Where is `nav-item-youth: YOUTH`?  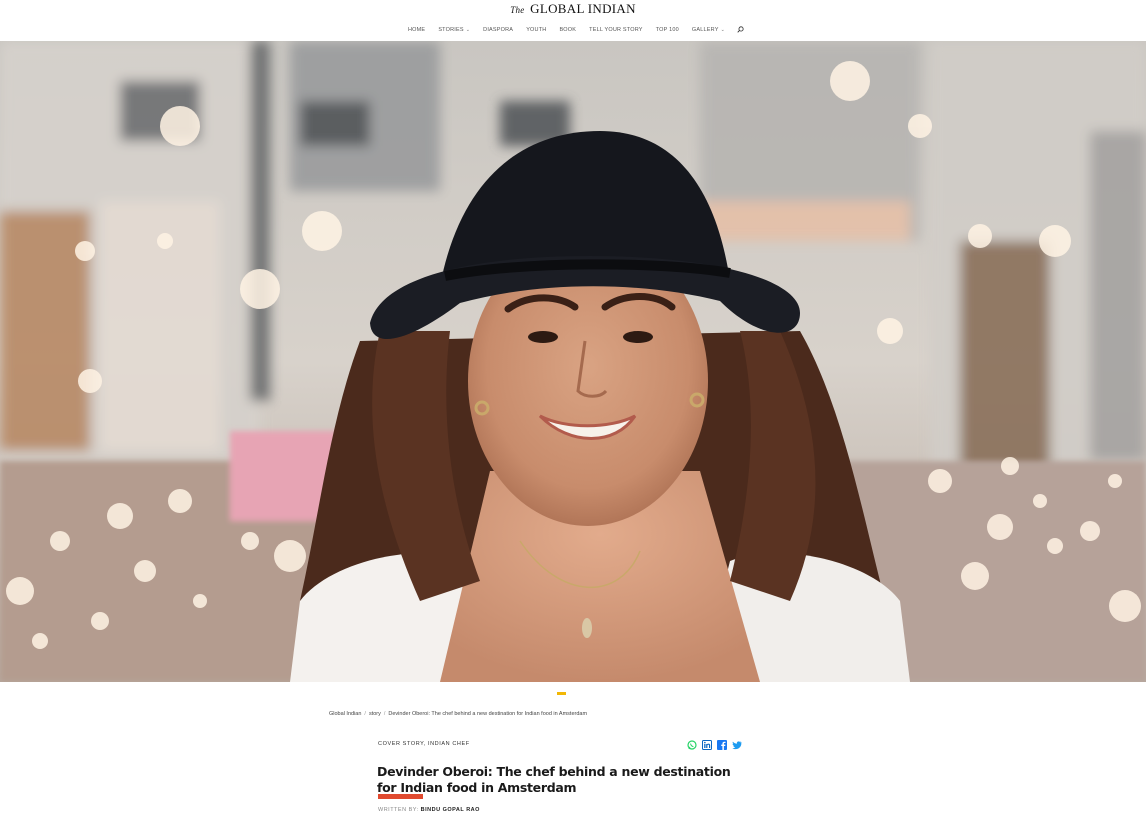 nav-item-youth: YOUTH is located at coordinates (536, 30).